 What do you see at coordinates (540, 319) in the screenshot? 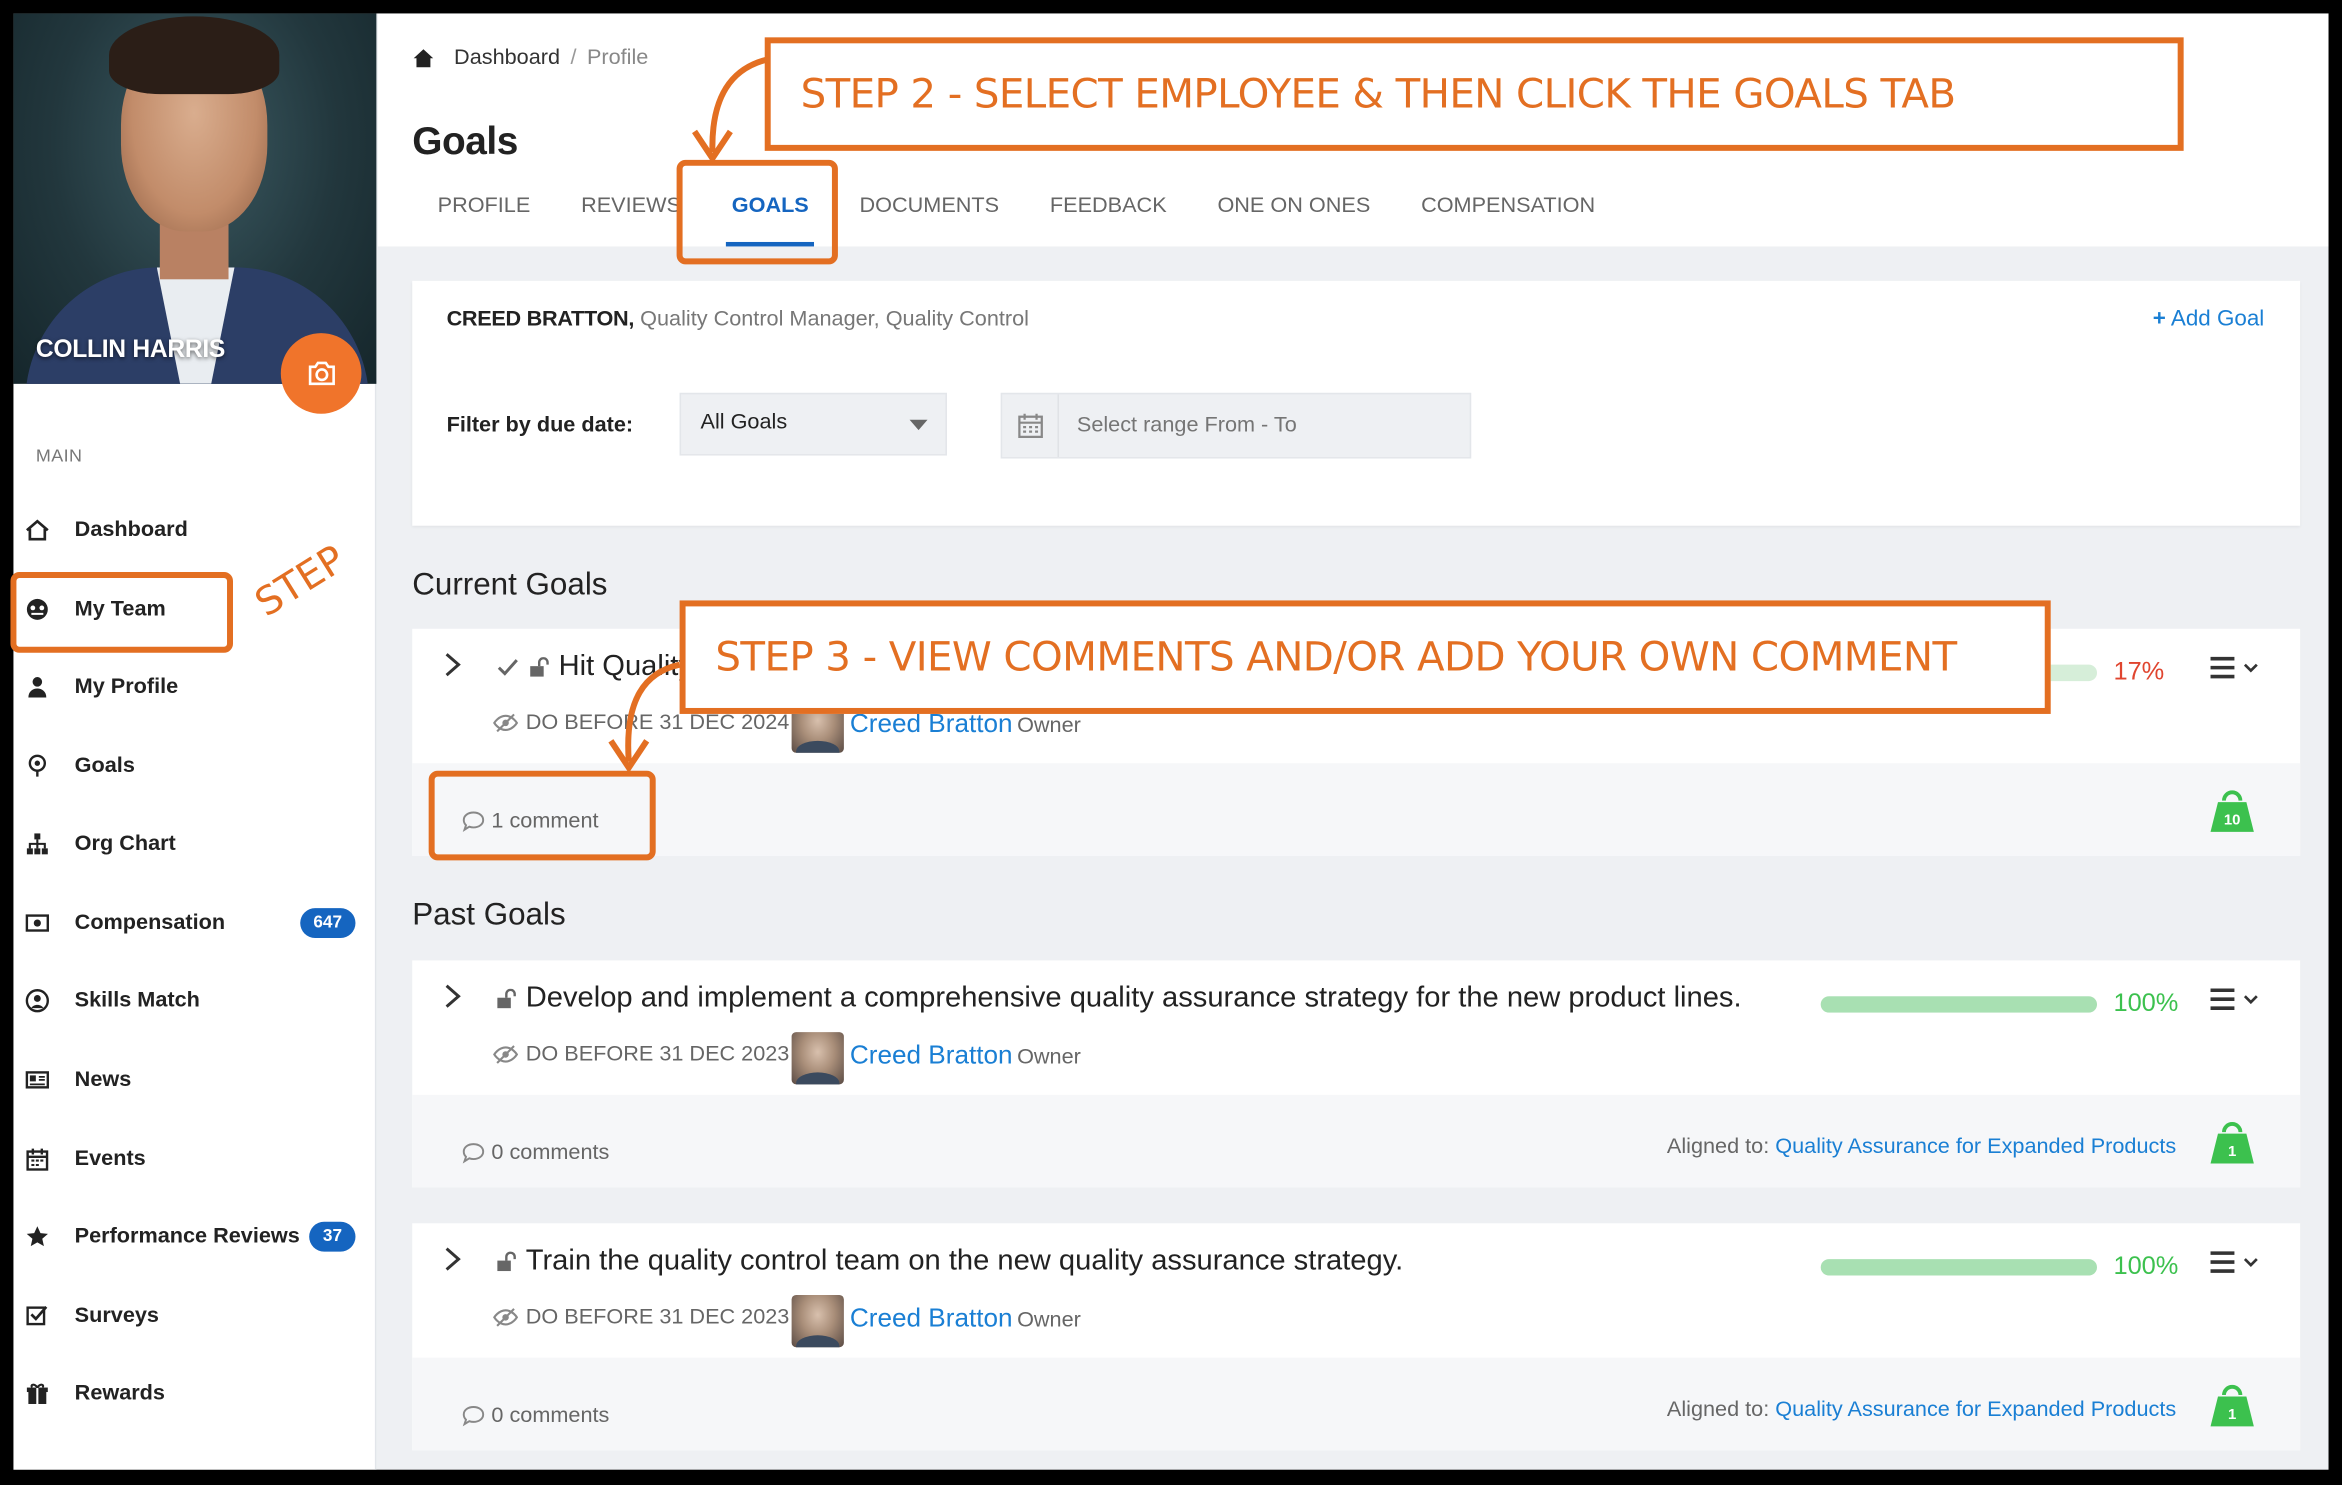
I see `employee-name: CREED BRATTON,` at bounding box center [540, 319].